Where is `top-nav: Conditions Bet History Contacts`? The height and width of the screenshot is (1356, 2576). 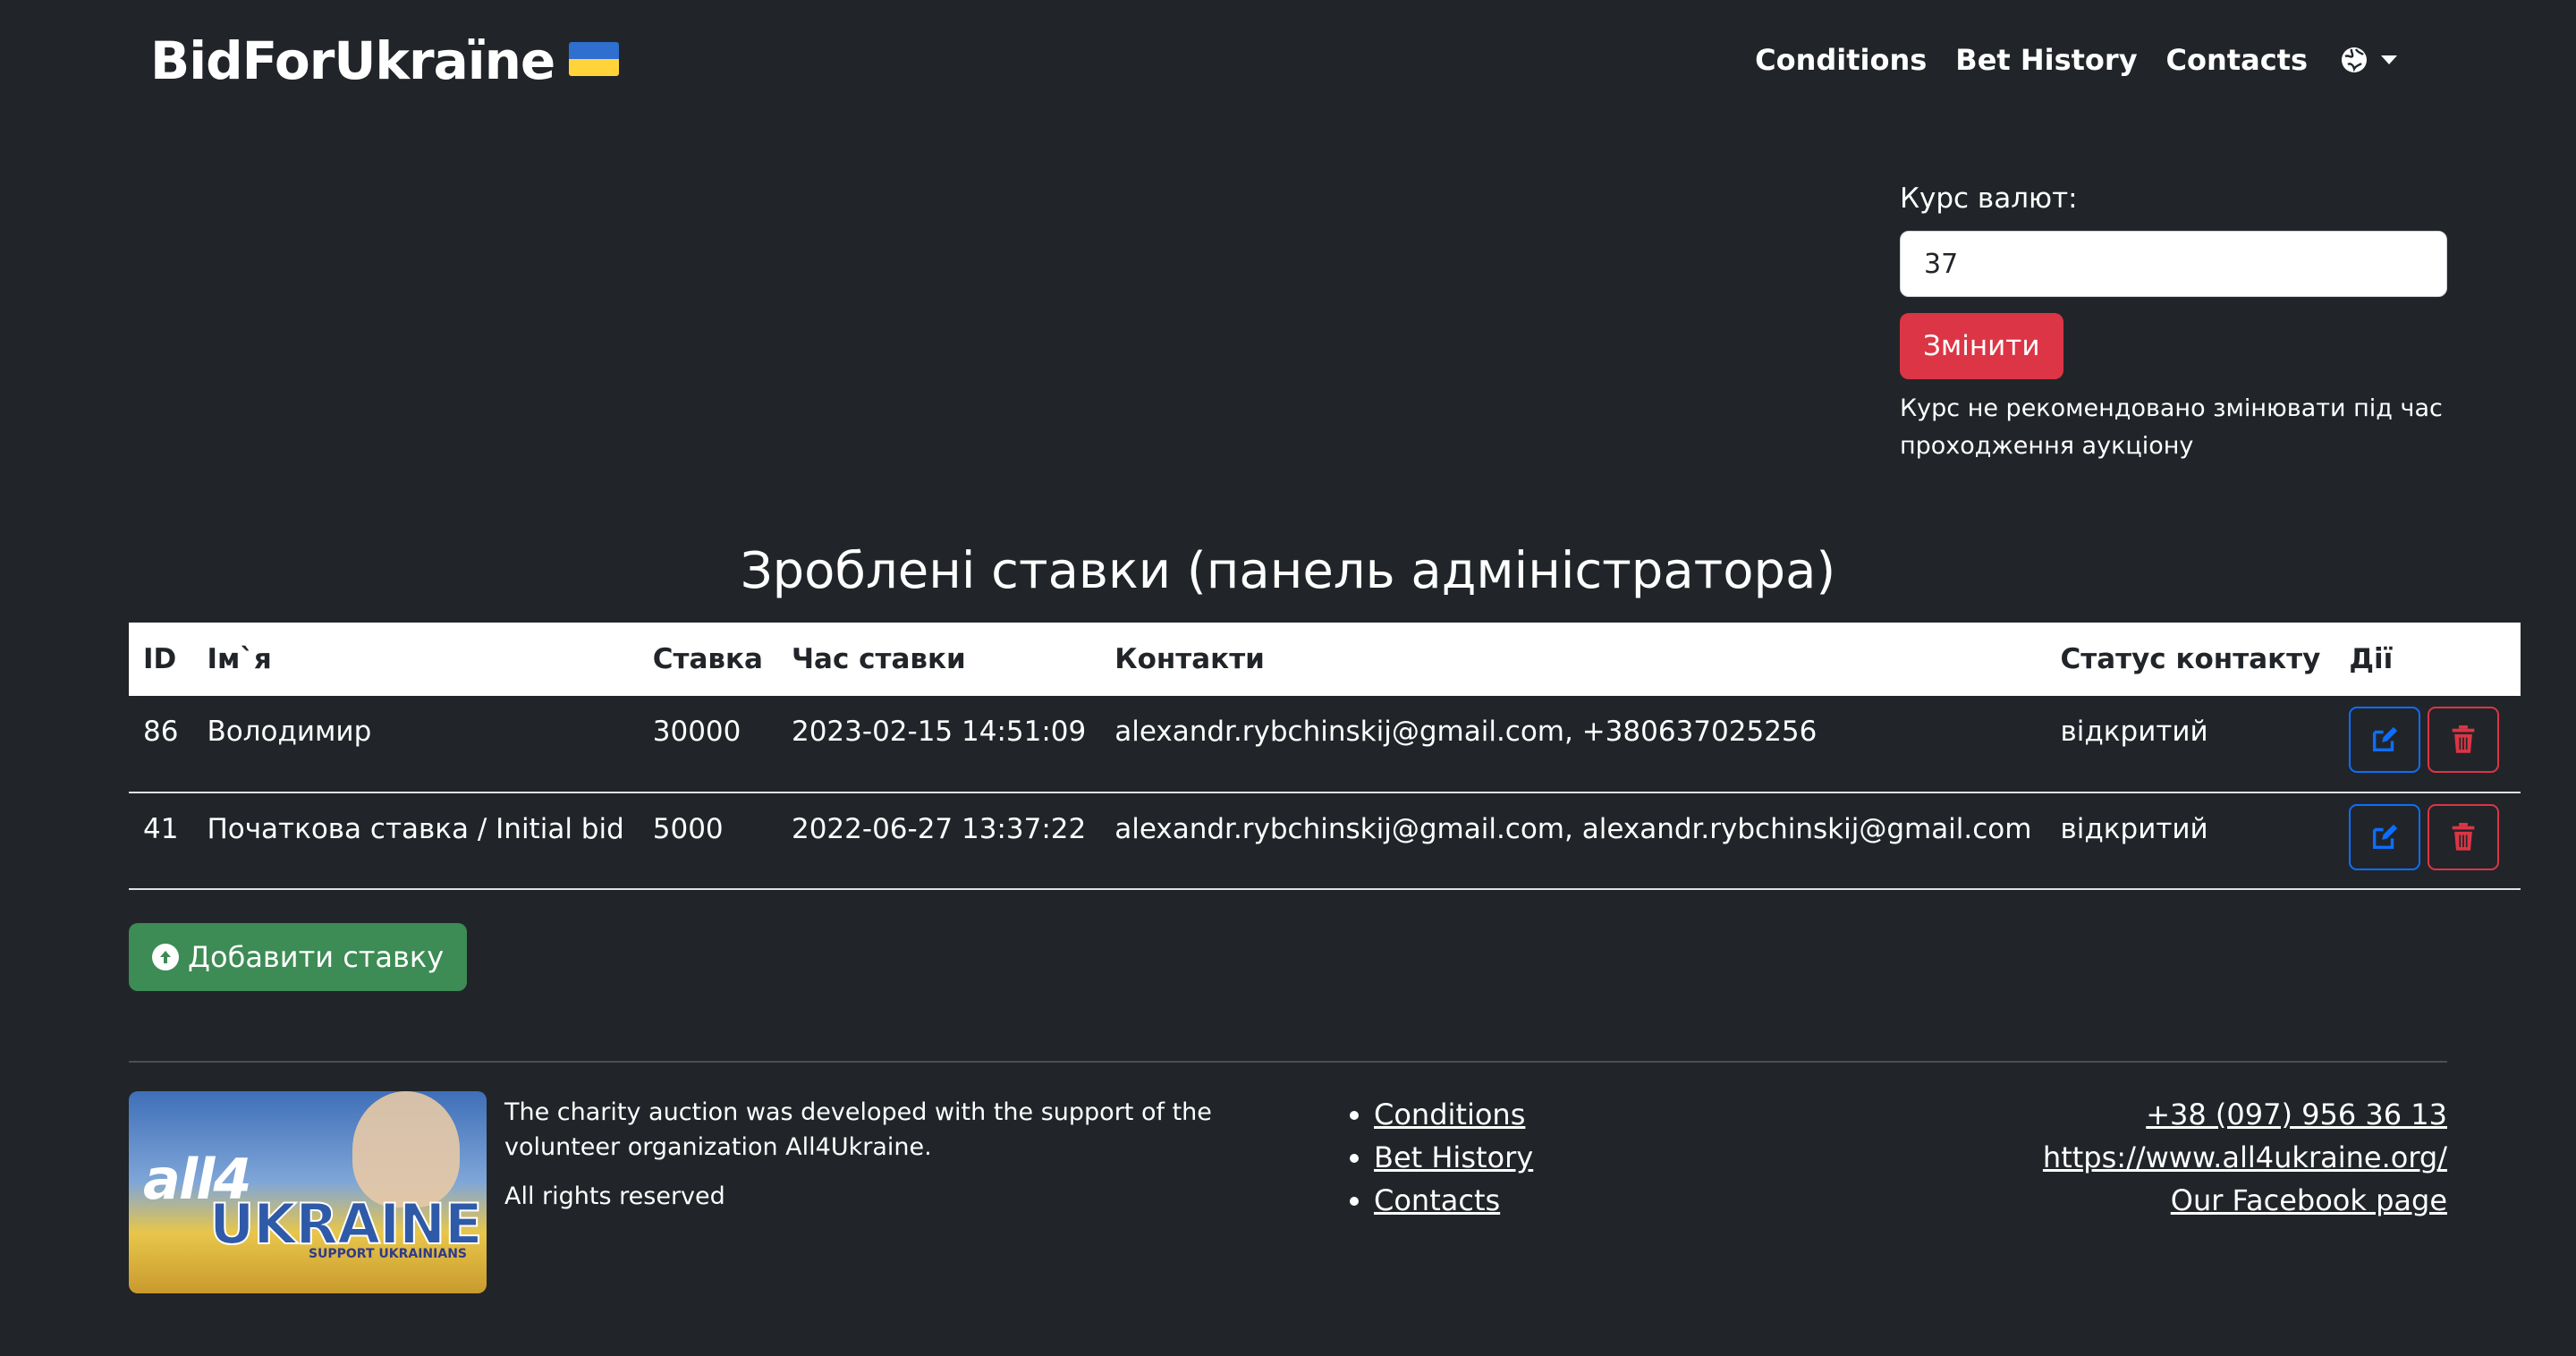 top-nav: Conditions Bet History Contacts is located at coordinates (2076, 60).